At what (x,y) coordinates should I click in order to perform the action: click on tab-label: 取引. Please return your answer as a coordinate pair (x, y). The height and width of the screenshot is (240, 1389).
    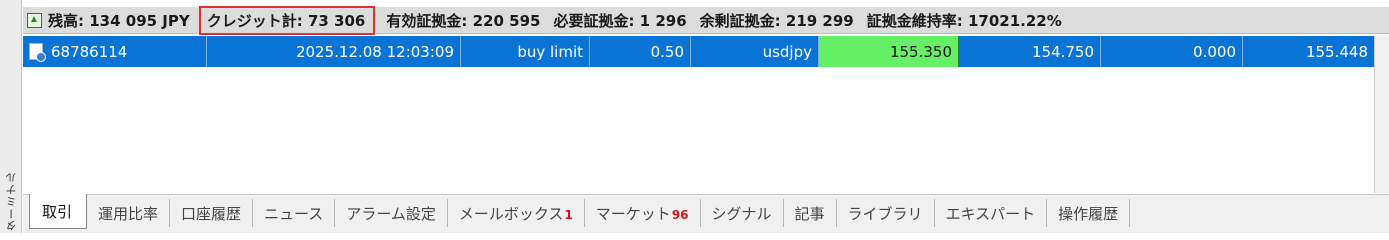
    Looking at the image, I should click on (57, 211).